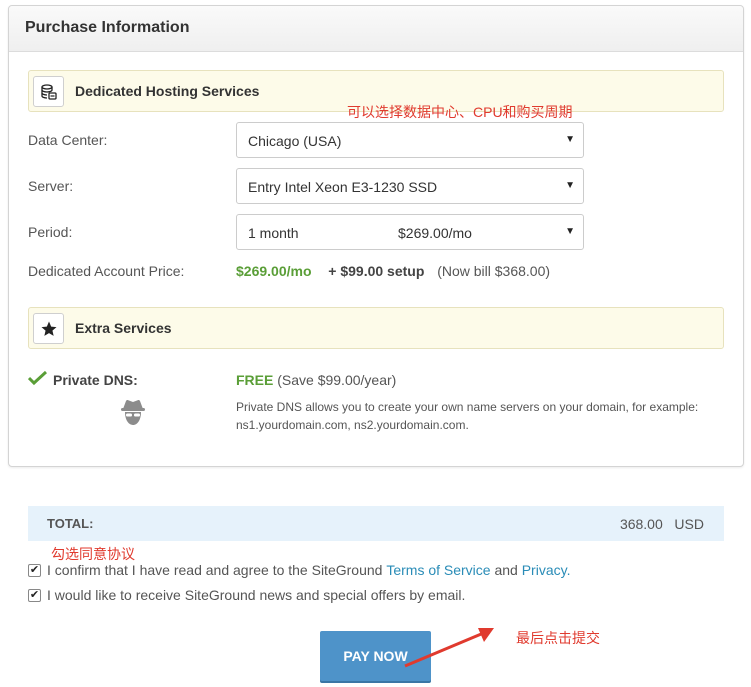  I want to click on dns-free-label: FREE, so click(255, 380).